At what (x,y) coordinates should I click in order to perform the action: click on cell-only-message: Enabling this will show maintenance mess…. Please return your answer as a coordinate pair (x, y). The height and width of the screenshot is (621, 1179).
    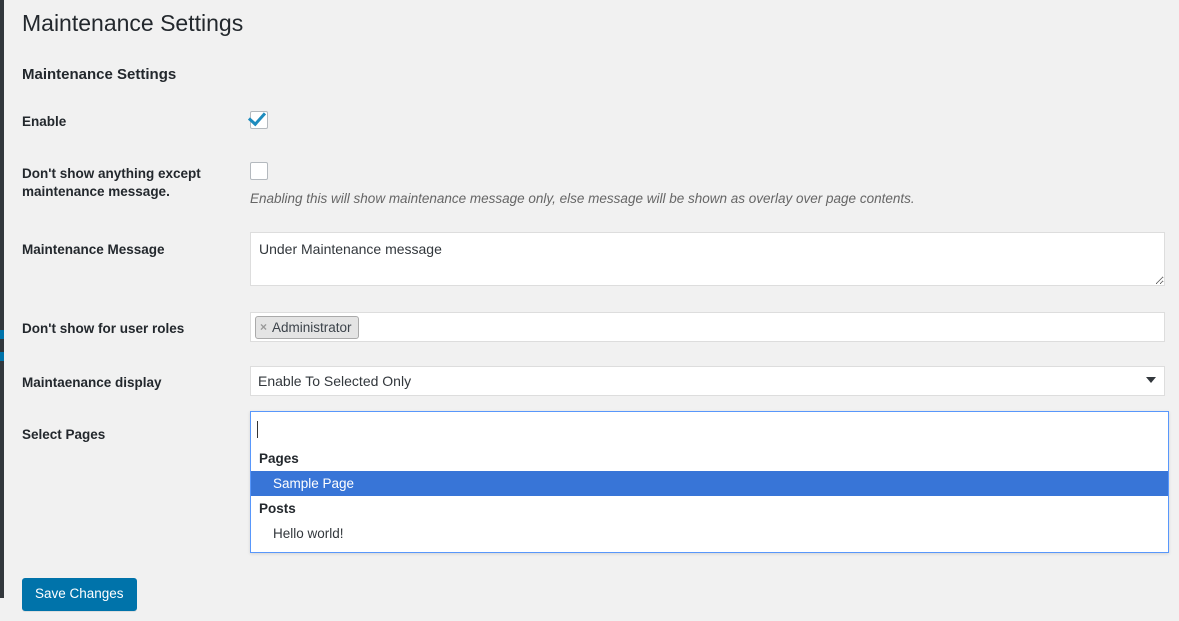
    Looking at the image, I should click on (714, 186).